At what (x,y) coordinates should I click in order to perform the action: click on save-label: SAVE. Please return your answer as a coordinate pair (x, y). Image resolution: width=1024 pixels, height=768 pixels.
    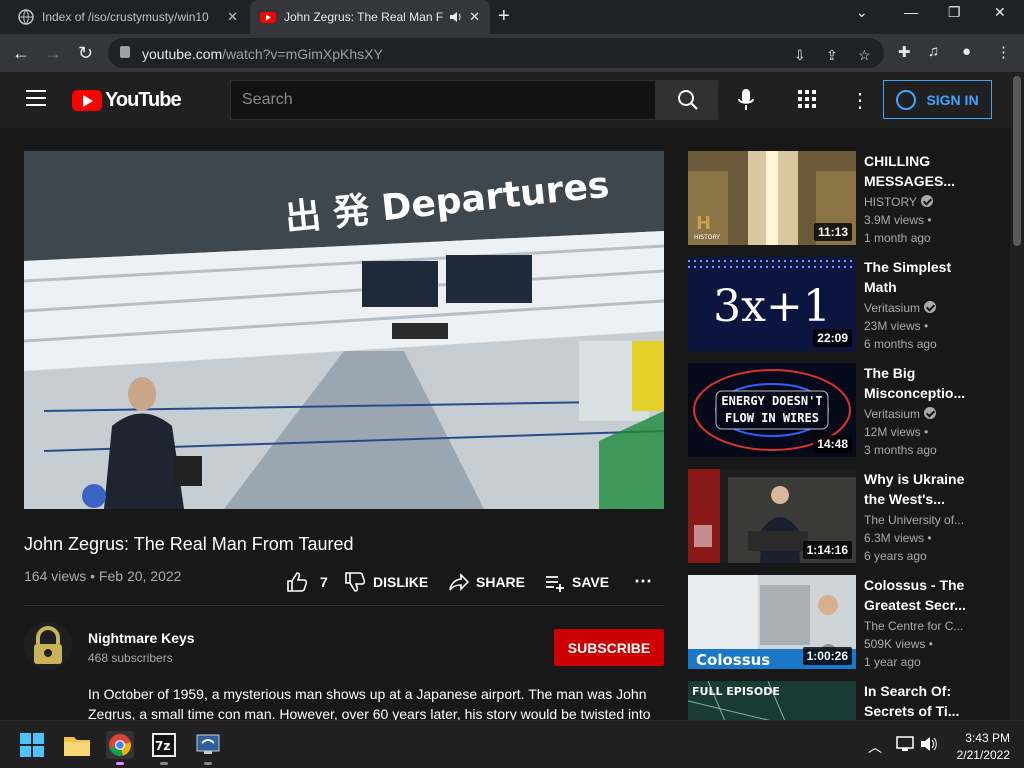
    Looking at the image, I should click on (591, 582).